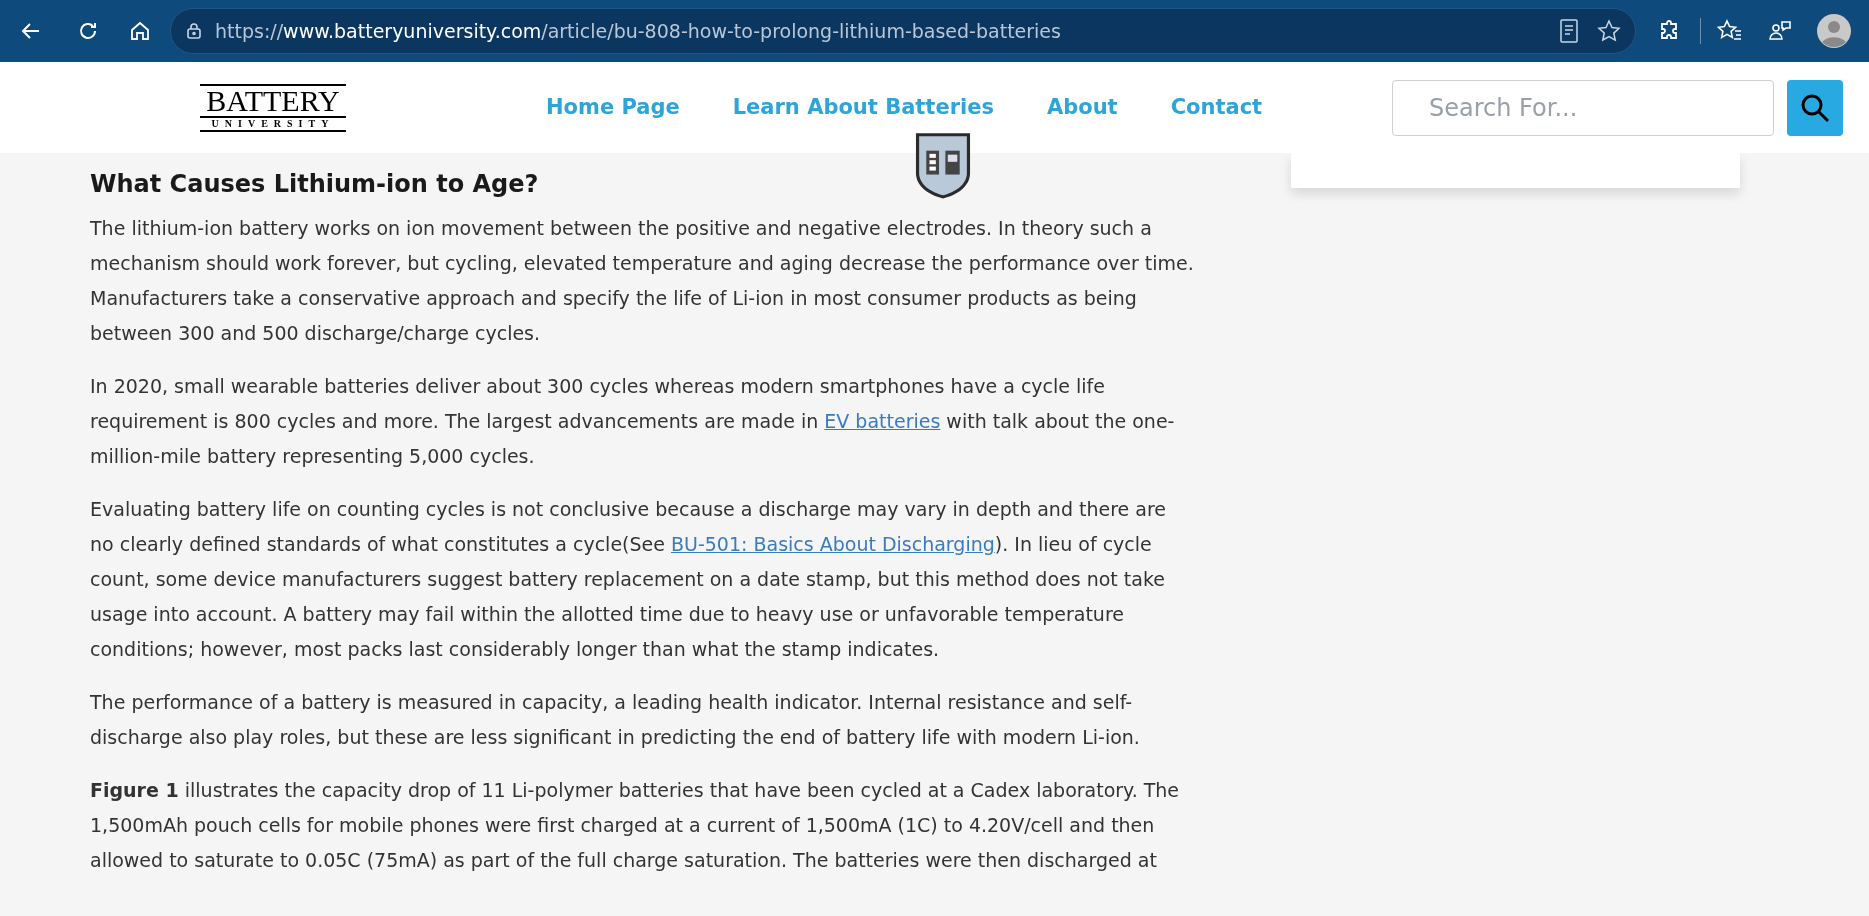 The image size is (1869, 916). I want to click on article-link: BU-501: Basics About Discharging, so click(832, 544).